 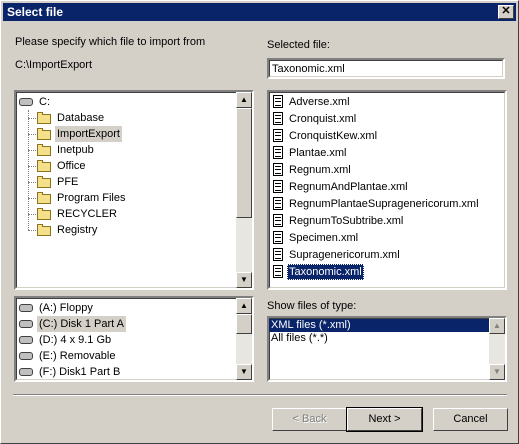 I want to click on file-list-item: Adverse.xml, so click(x=385, y=102).